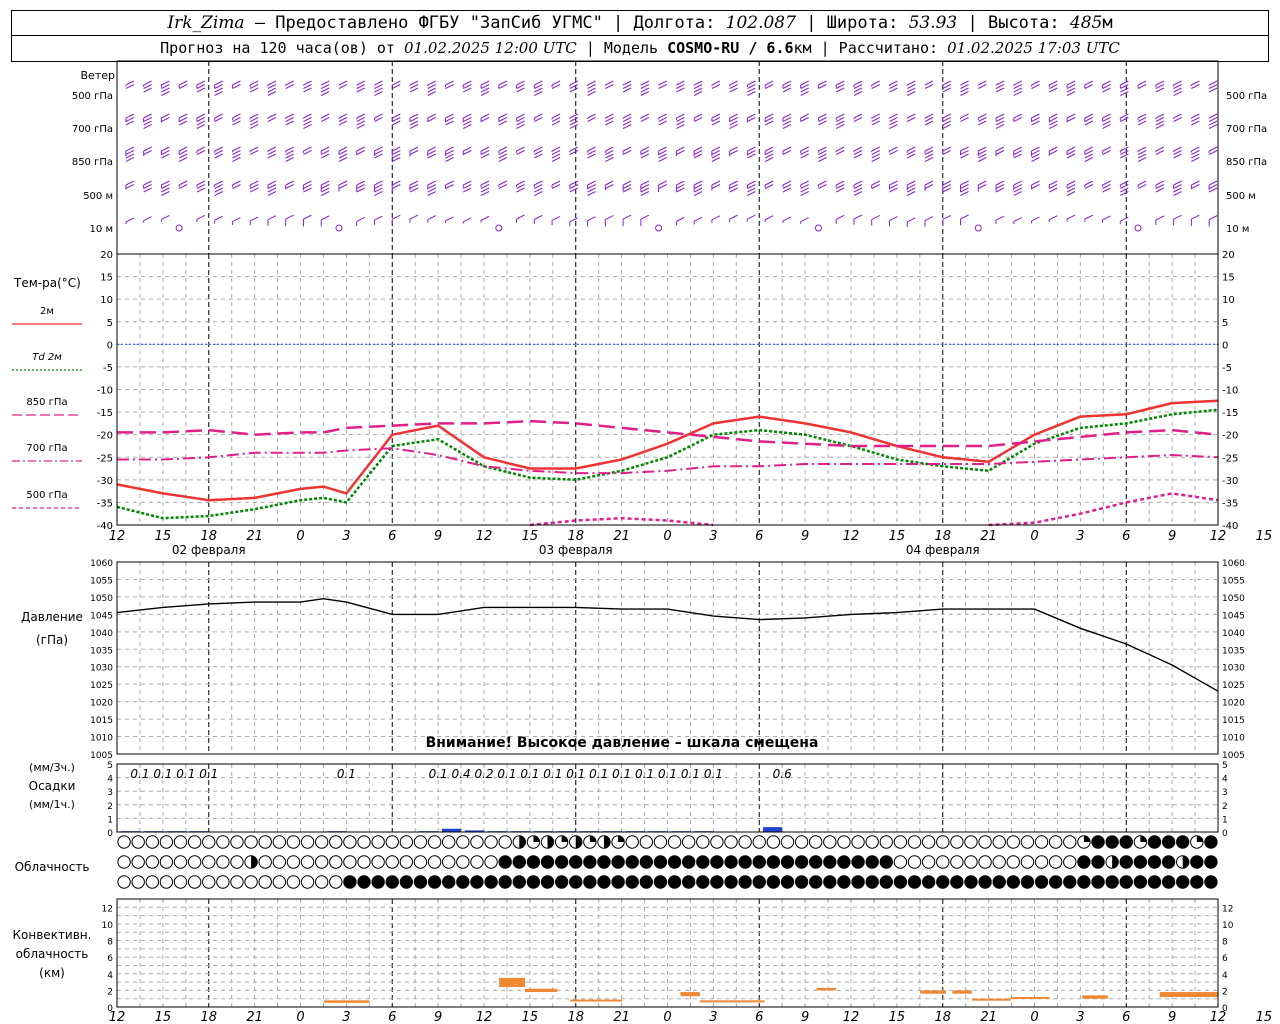 The image size is (1280, 1024). I want to click on press-tick-right: 1005, so click(1233, 756).